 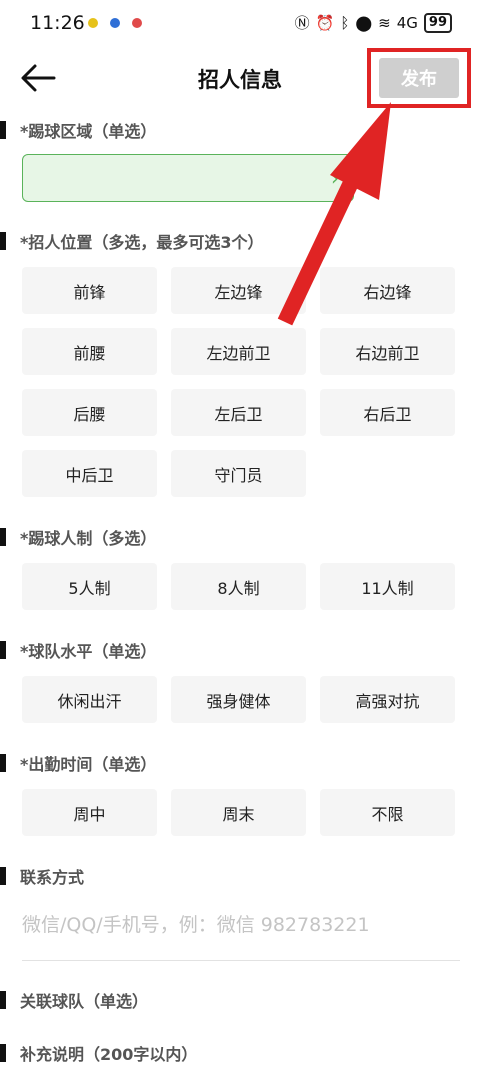 I want to click on section-notes-label: 补充说明（200字以内）, so click(x=98, y=1053).